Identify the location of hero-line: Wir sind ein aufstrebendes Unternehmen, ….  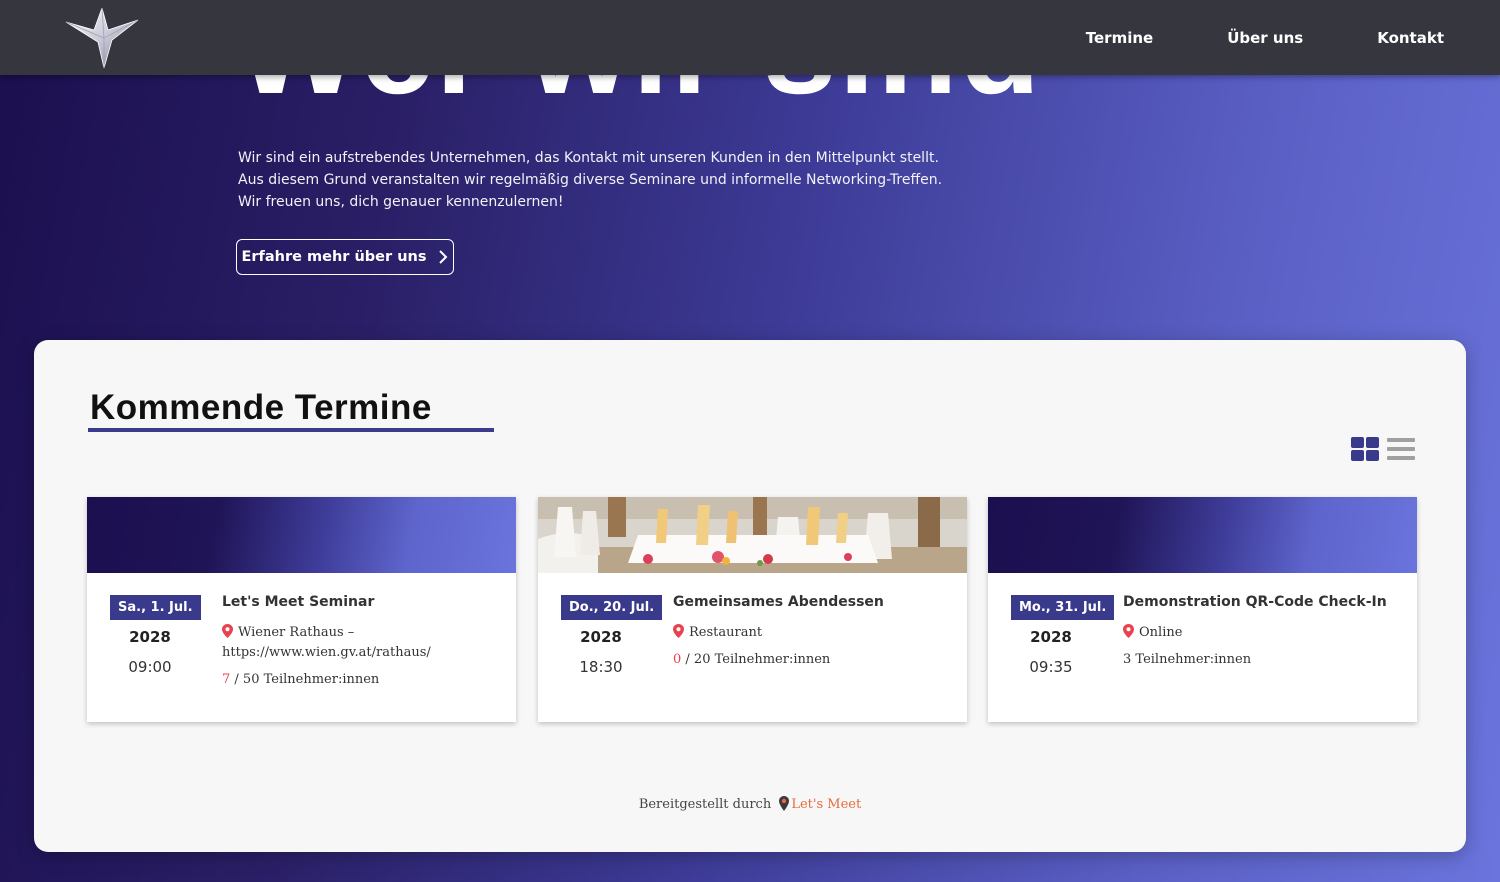
(588, 158).